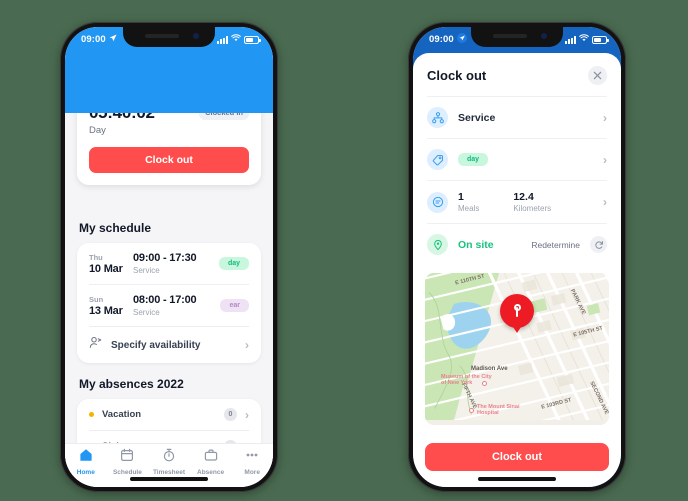 The image size is (688, 501). I want to click on map-address-label: Madison Ave, so click(489, 369).